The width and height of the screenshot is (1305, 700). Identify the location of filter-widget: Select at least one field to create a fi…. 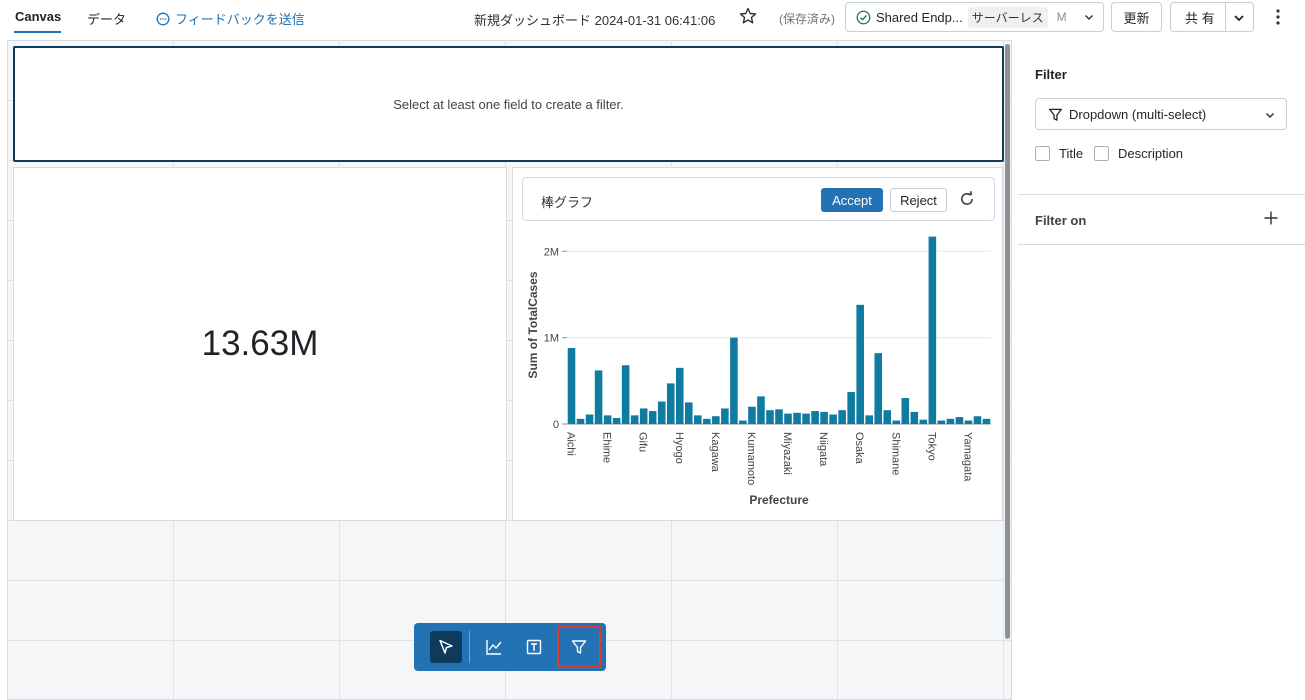
(508, 104).